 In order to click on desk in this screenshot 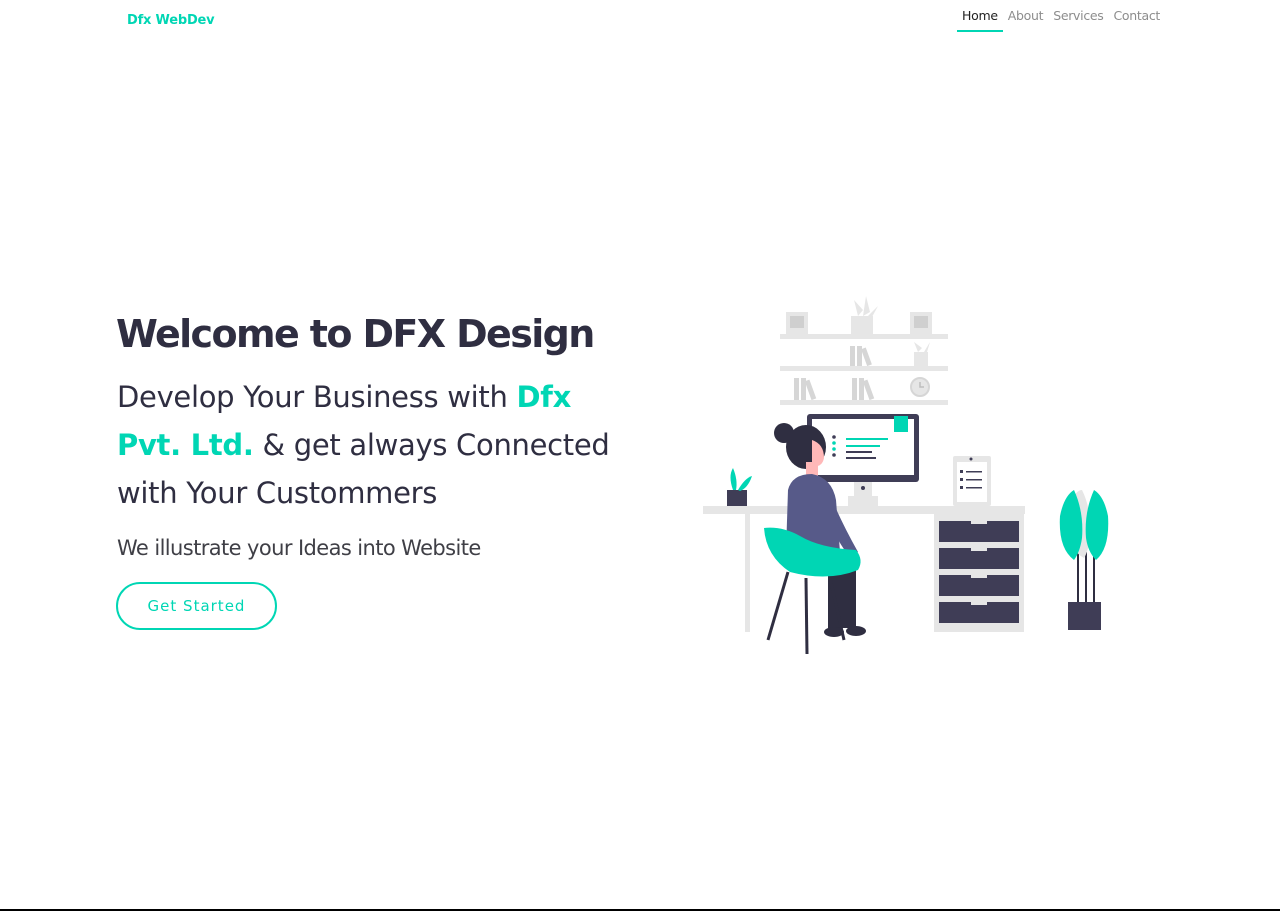, I will do `click(864, 569)`.